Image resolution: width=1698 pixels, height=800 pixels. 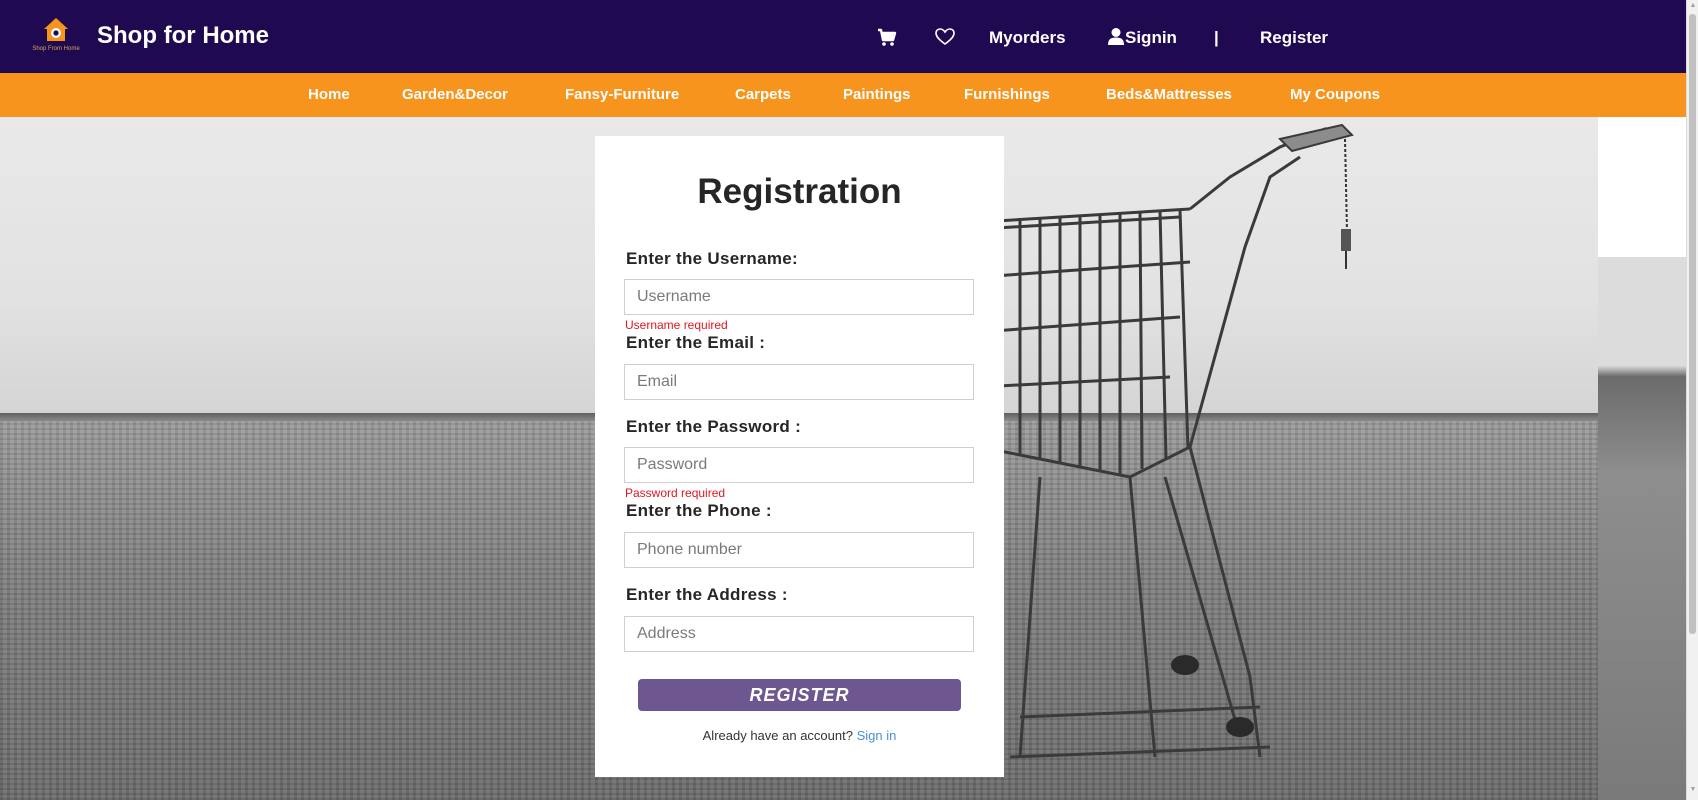 What do you see at coordinates (1151, 38) in the screenshot?
I see `signin-link: Signin` at bounding box center [1151, 38].